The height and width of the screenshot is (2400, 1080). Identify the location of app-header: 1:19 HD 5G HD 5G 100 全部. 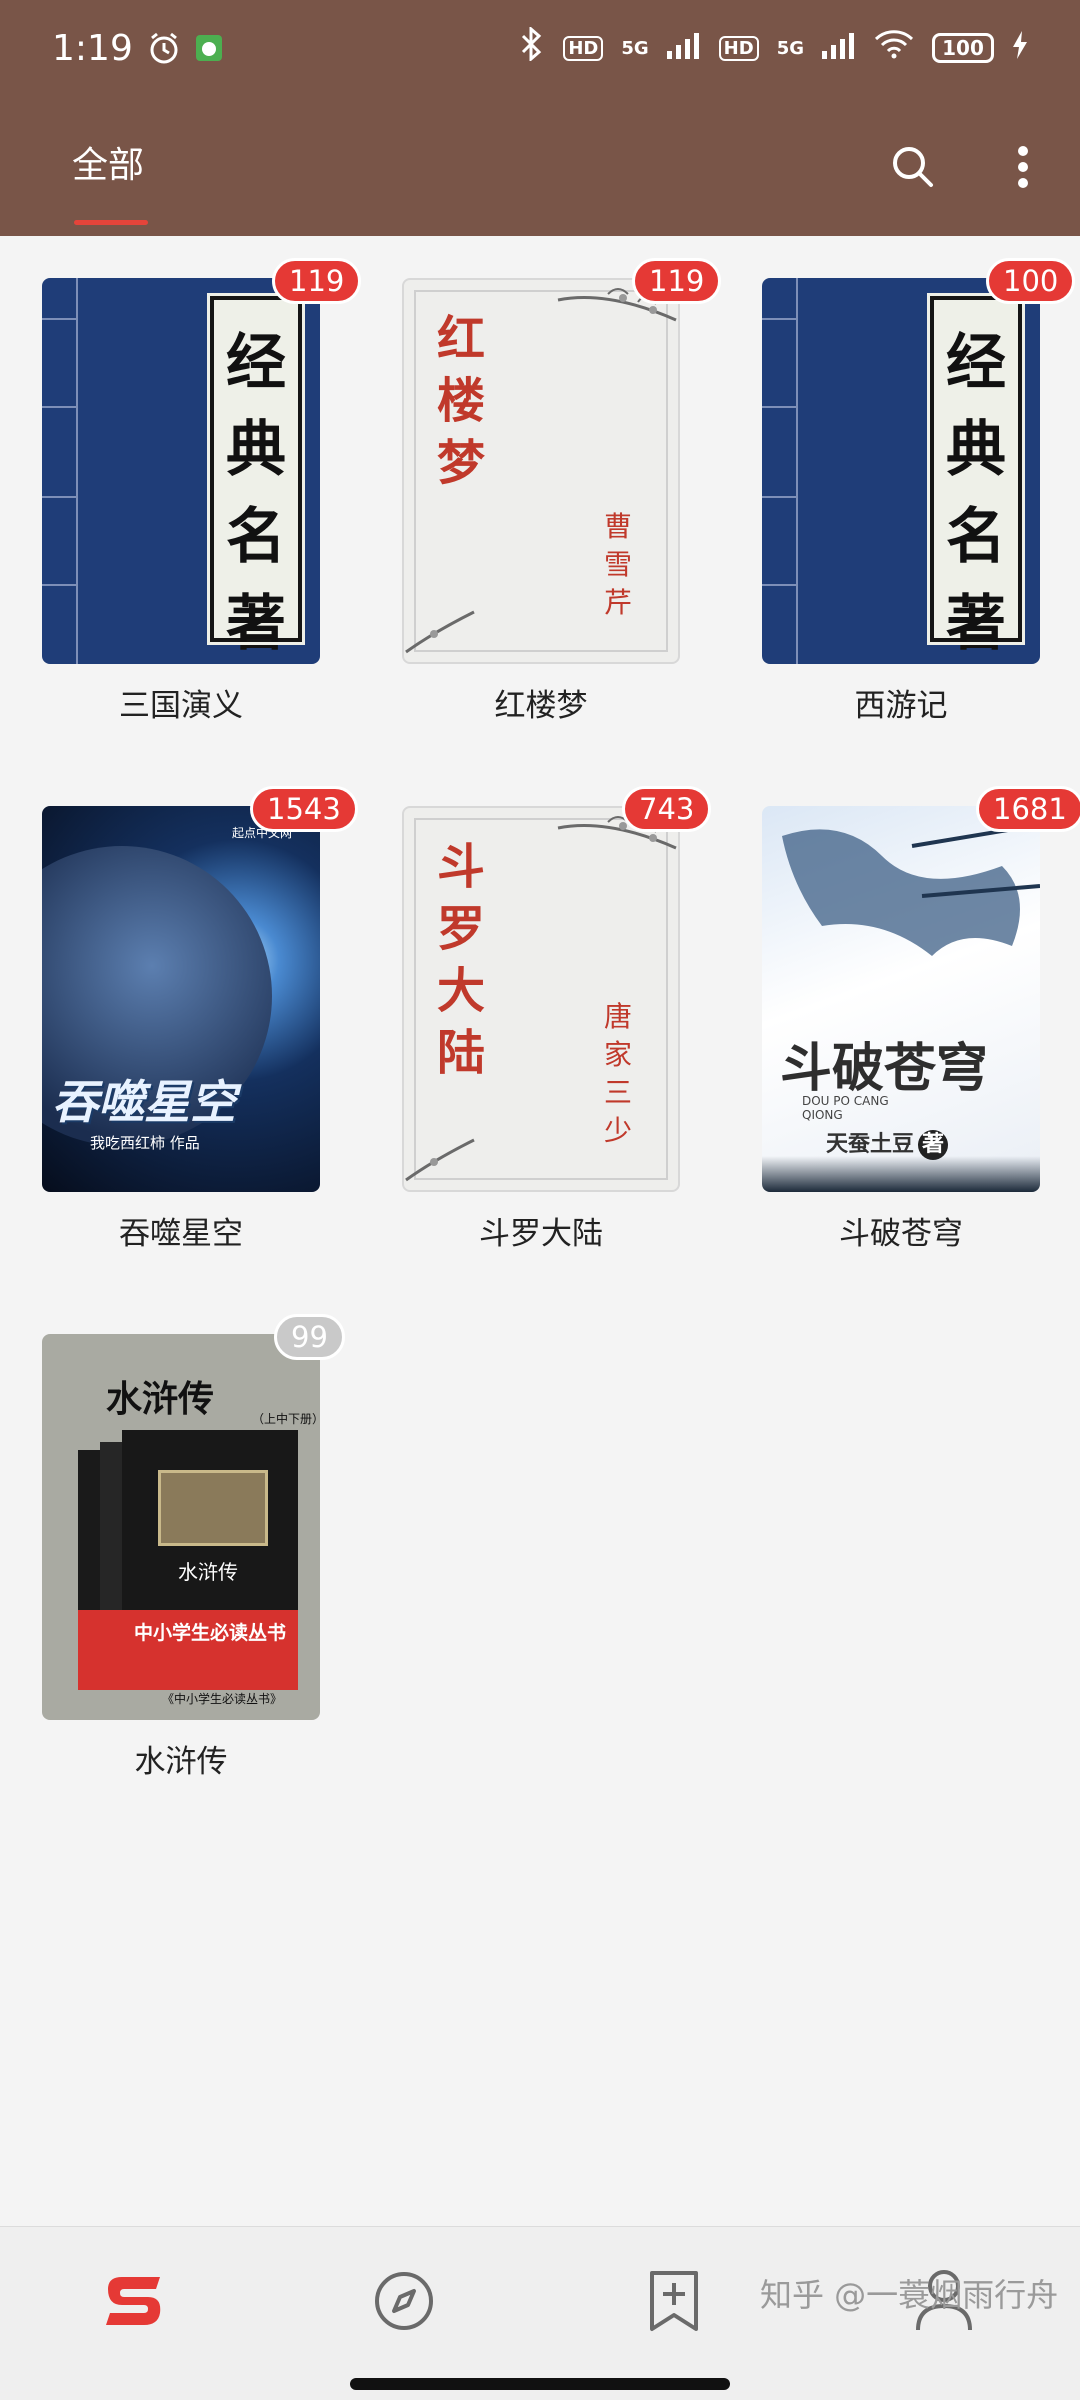
(540, 118).